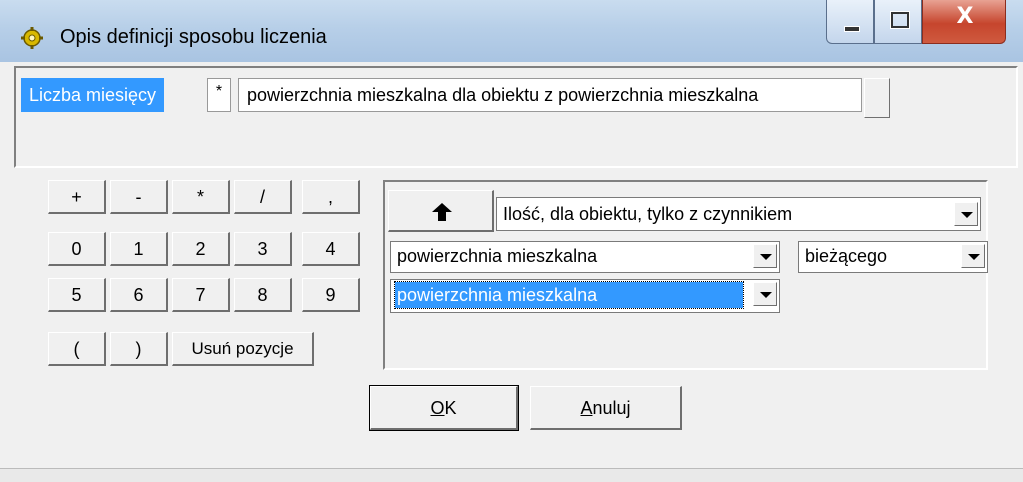 Image resolution: width=1023 pixels, height=482 pixels. What do you see at coordinates (77, 249) in the screenshot?
I see `key-0: 0` at bounding box center [77, 249].